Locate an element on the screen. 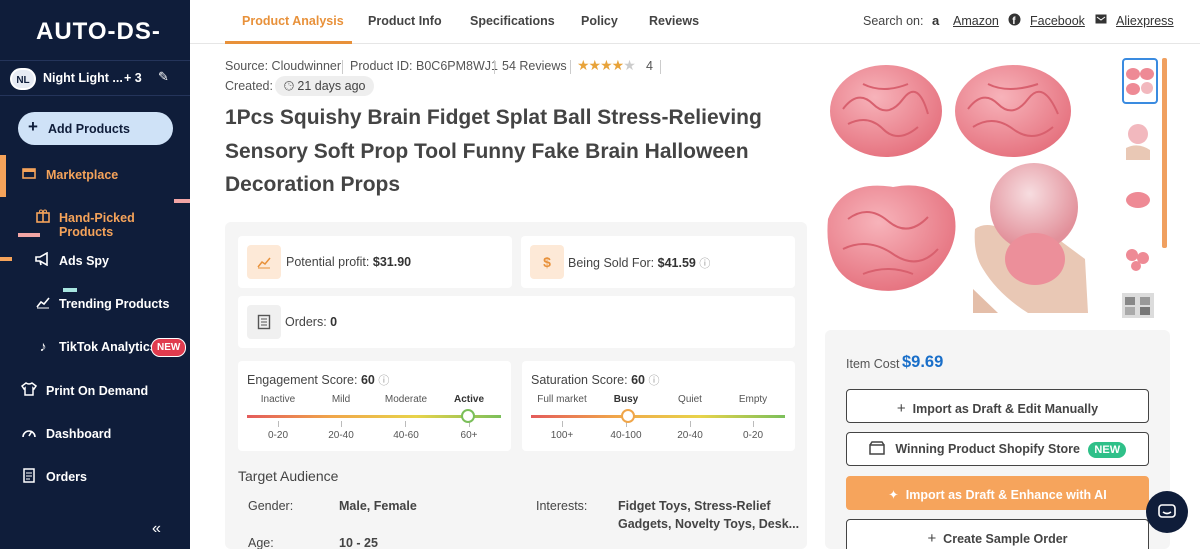  search-on-label: Search on: is located at coordinates (893, 21).